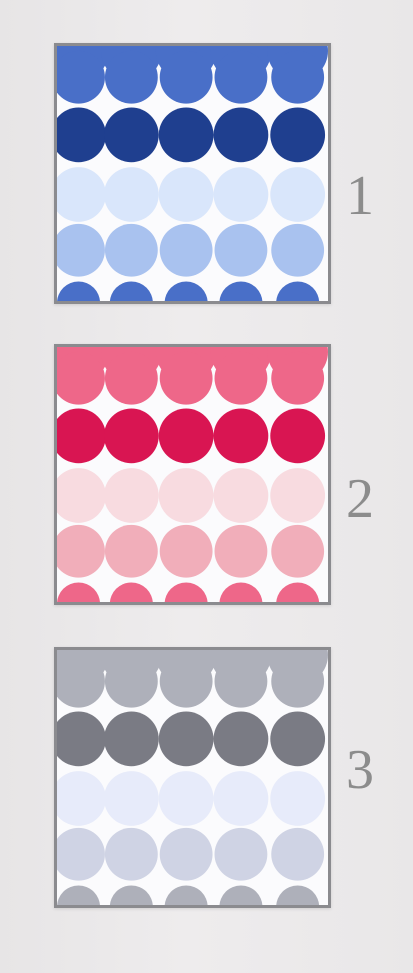  What do you see at coordinates (360, 499) in the screenshot?
I see `swatch-number-2: 2` at bounding box center [360, 499].